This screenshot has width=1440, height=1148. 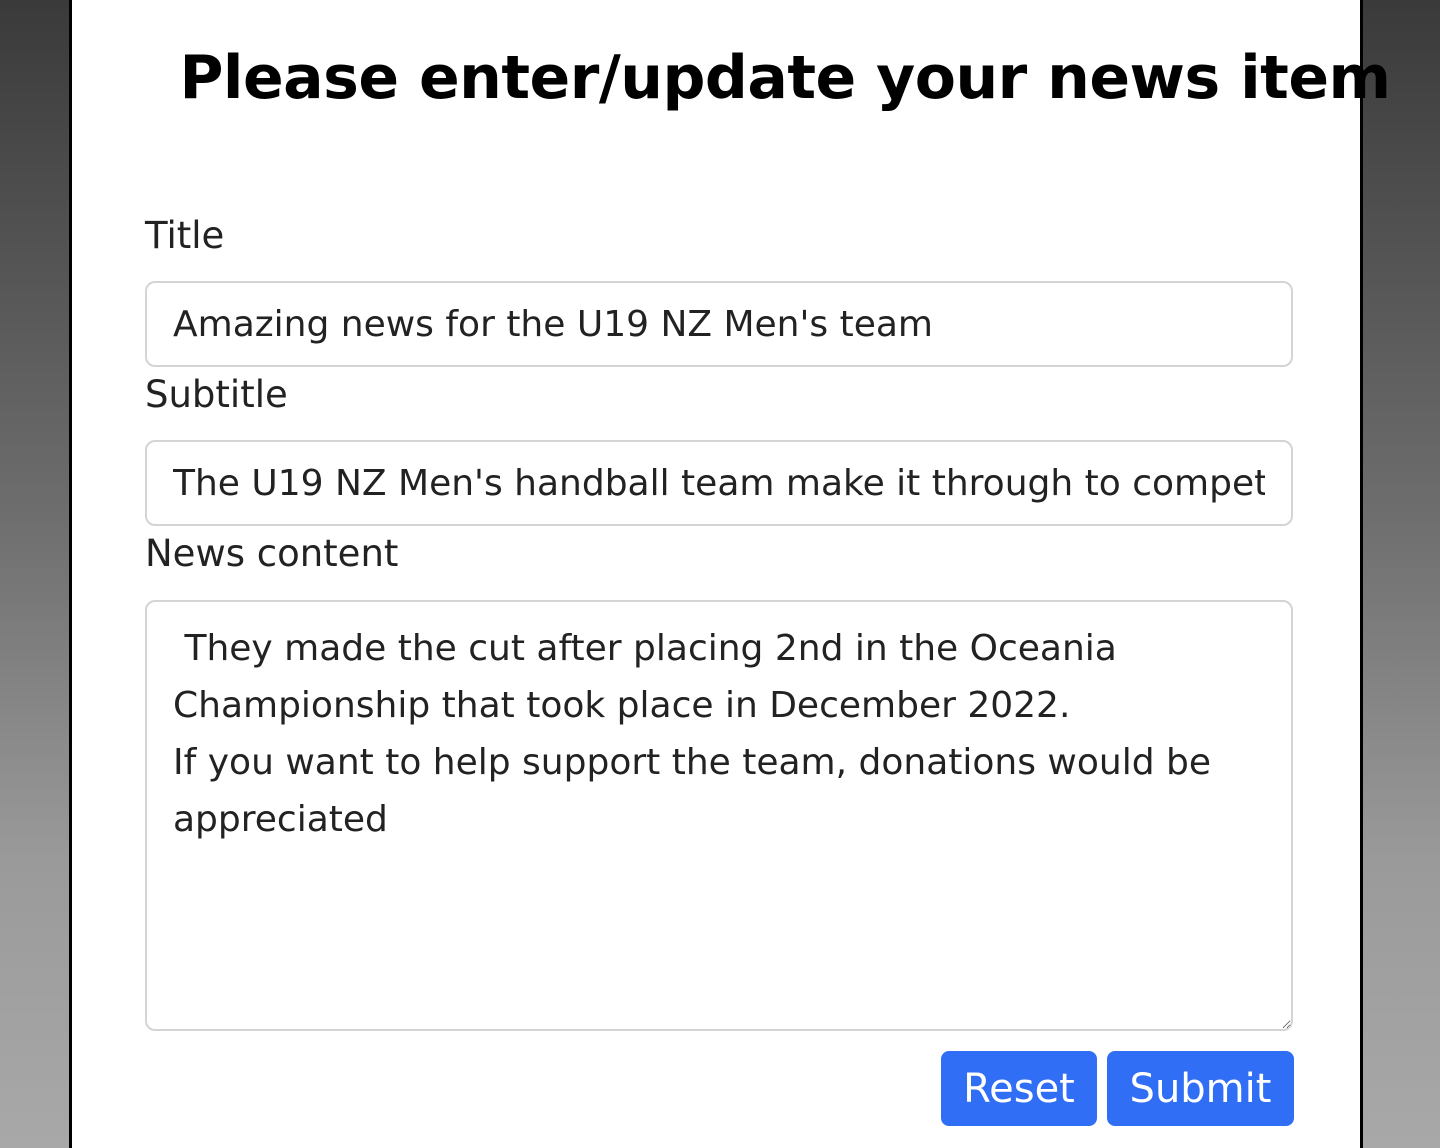 What do you see at coordinates (1200, 1088) in the screenshot?
I see `submit-button: Submit` at bounding box center [1200, 1088].